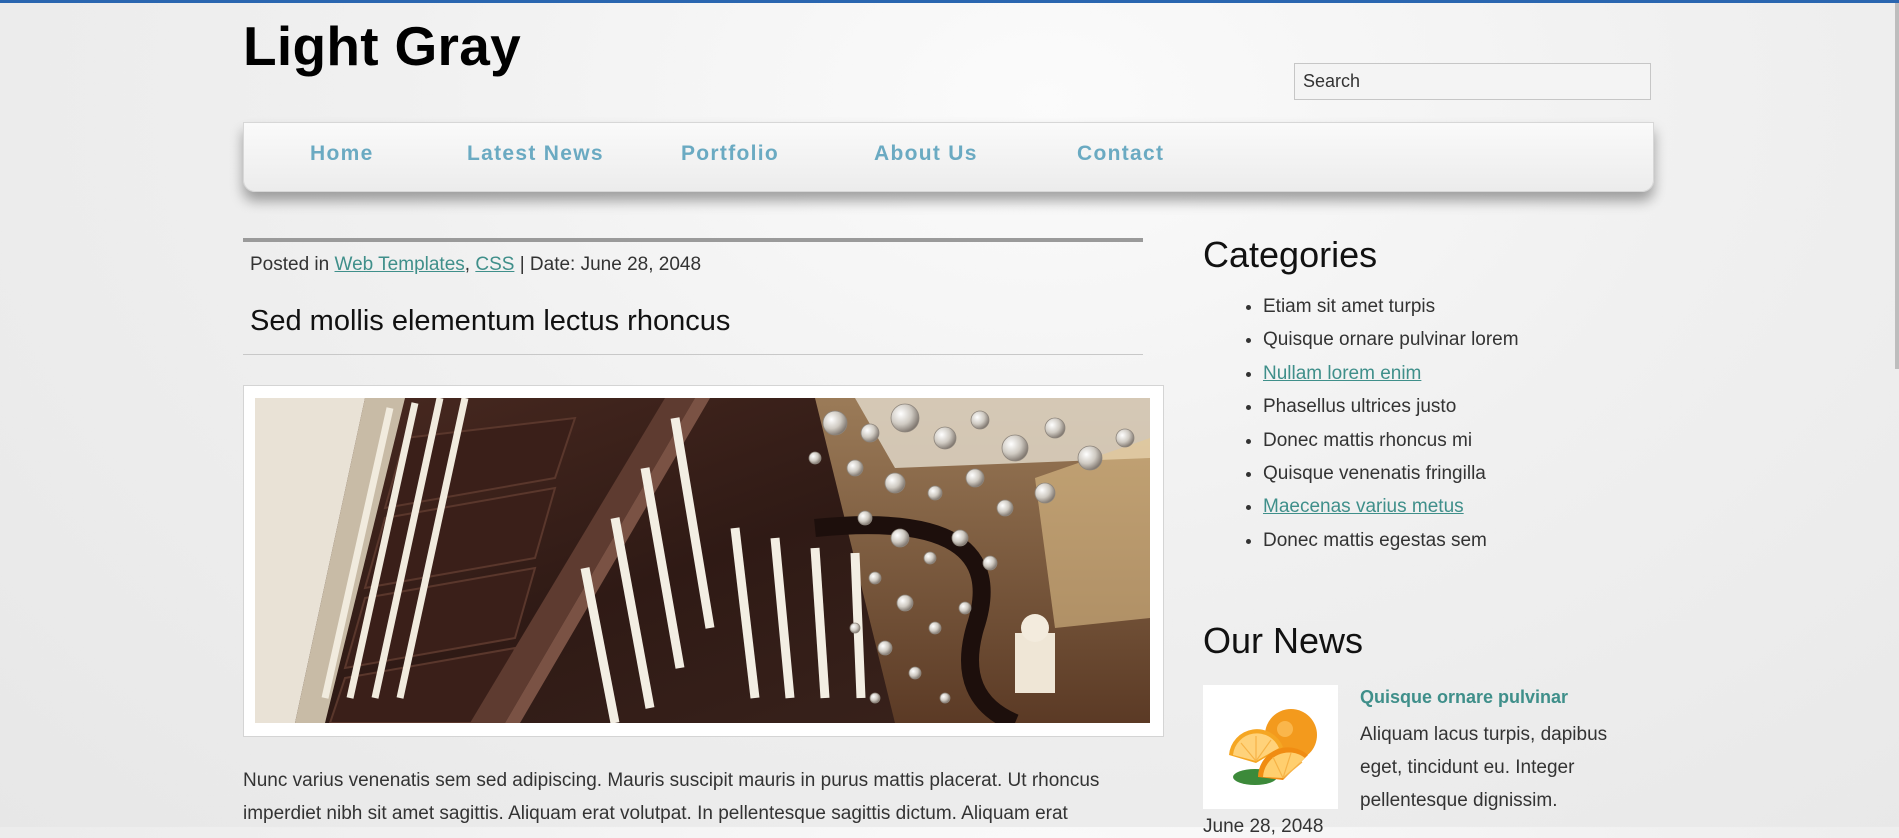 This screenshot has width=1899, height=838. Describe the element at coordinates (535, 154) in the screenshot. I see `nav-item-latest-news: Latest News` at that location.